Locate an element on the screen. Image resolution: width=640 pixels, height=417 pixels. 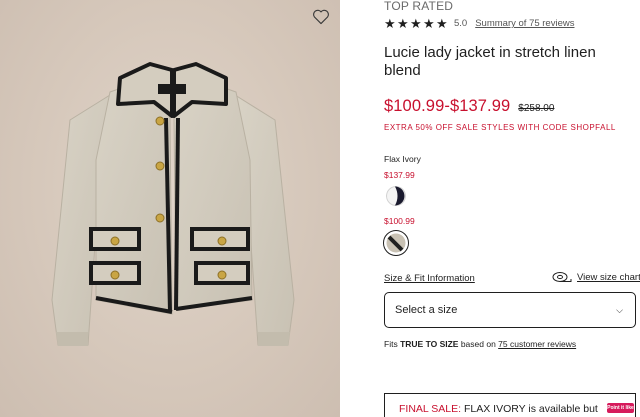
fit-middle: based on is located at coordinates (478, 344).